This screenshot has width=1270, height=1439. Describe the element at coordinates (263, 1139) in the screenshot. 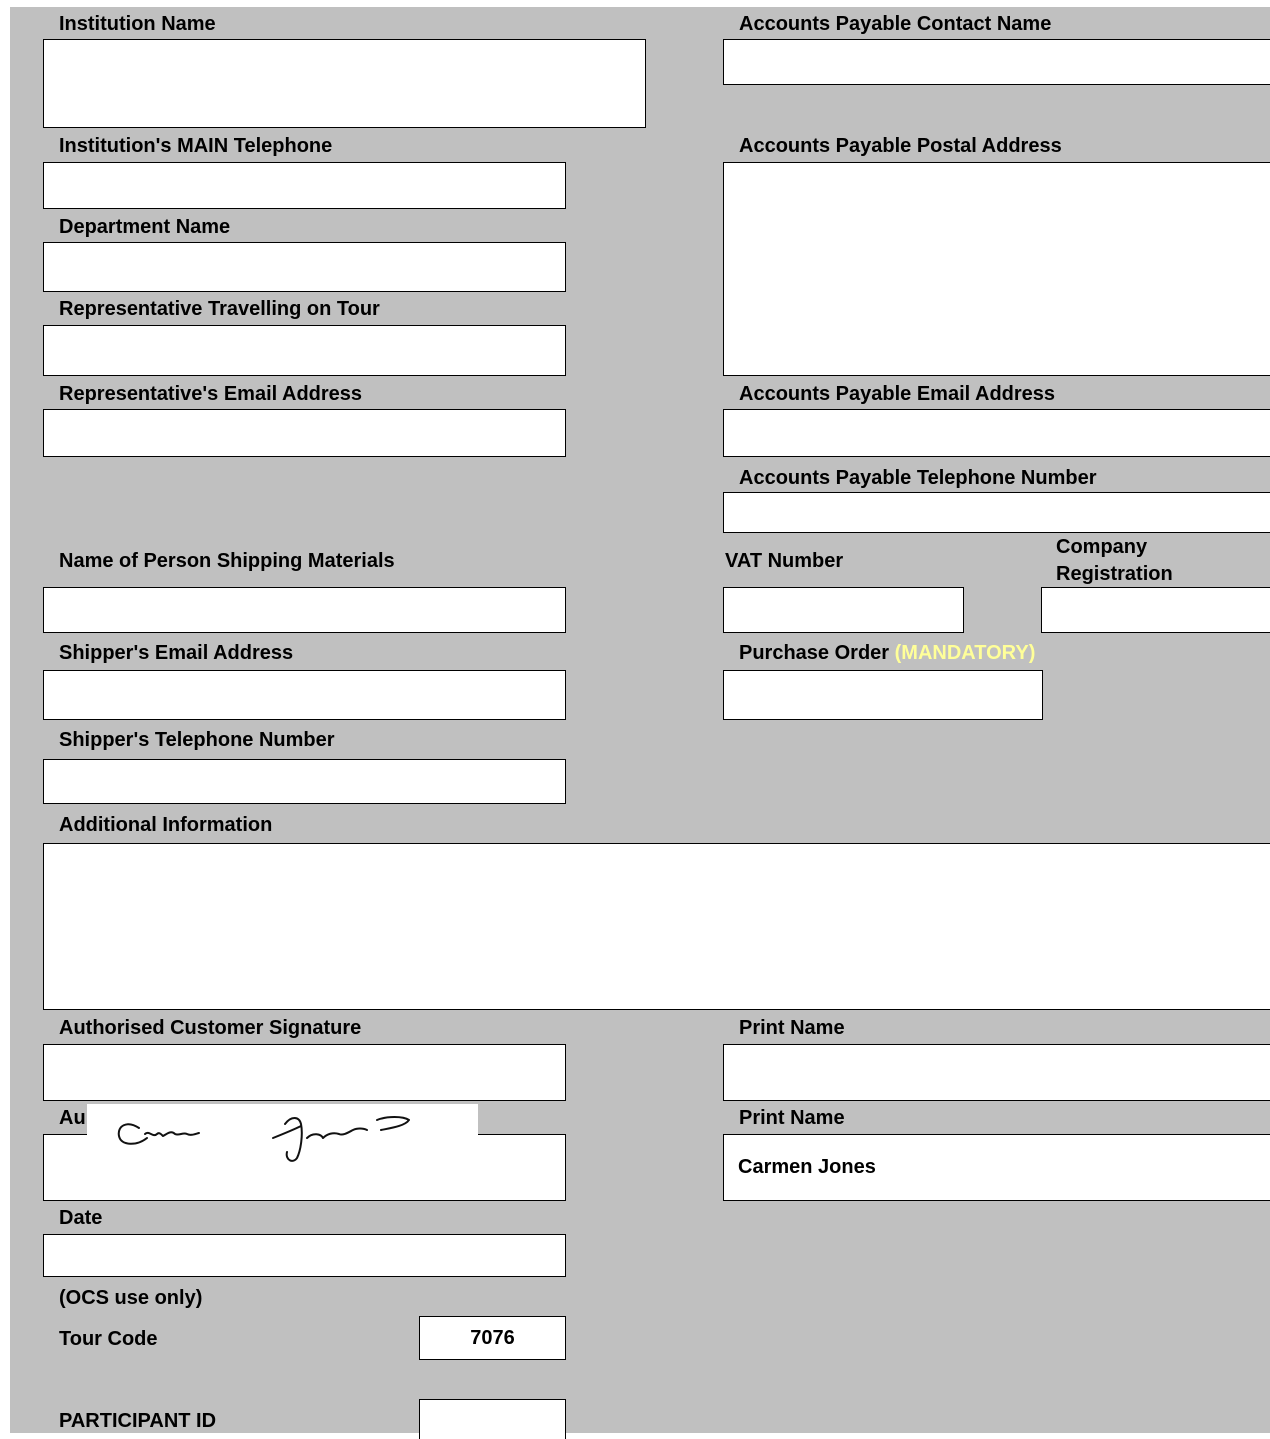

I see `signature-graphic` at that location.